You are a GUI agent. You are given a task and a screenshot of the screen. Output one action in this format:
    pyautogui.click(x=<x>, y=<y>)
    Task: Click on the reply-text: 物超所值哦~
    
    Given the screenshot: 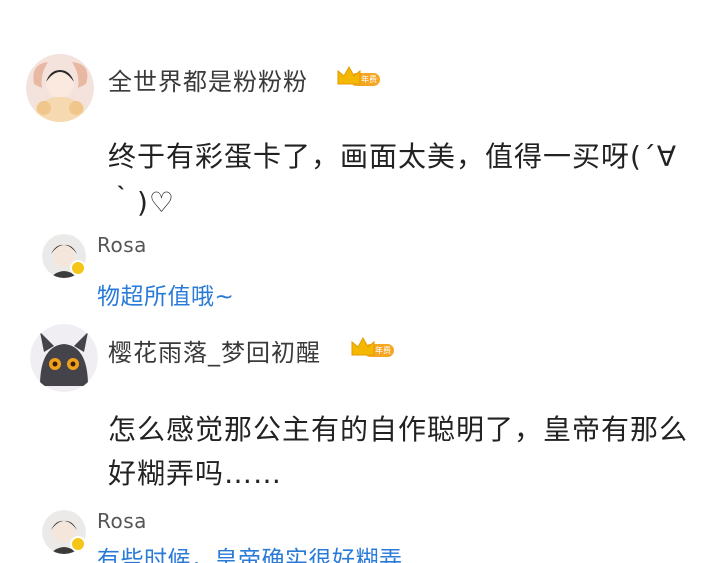 What is the action you would take?
    pyautogui.click(x=166, y=297)
    